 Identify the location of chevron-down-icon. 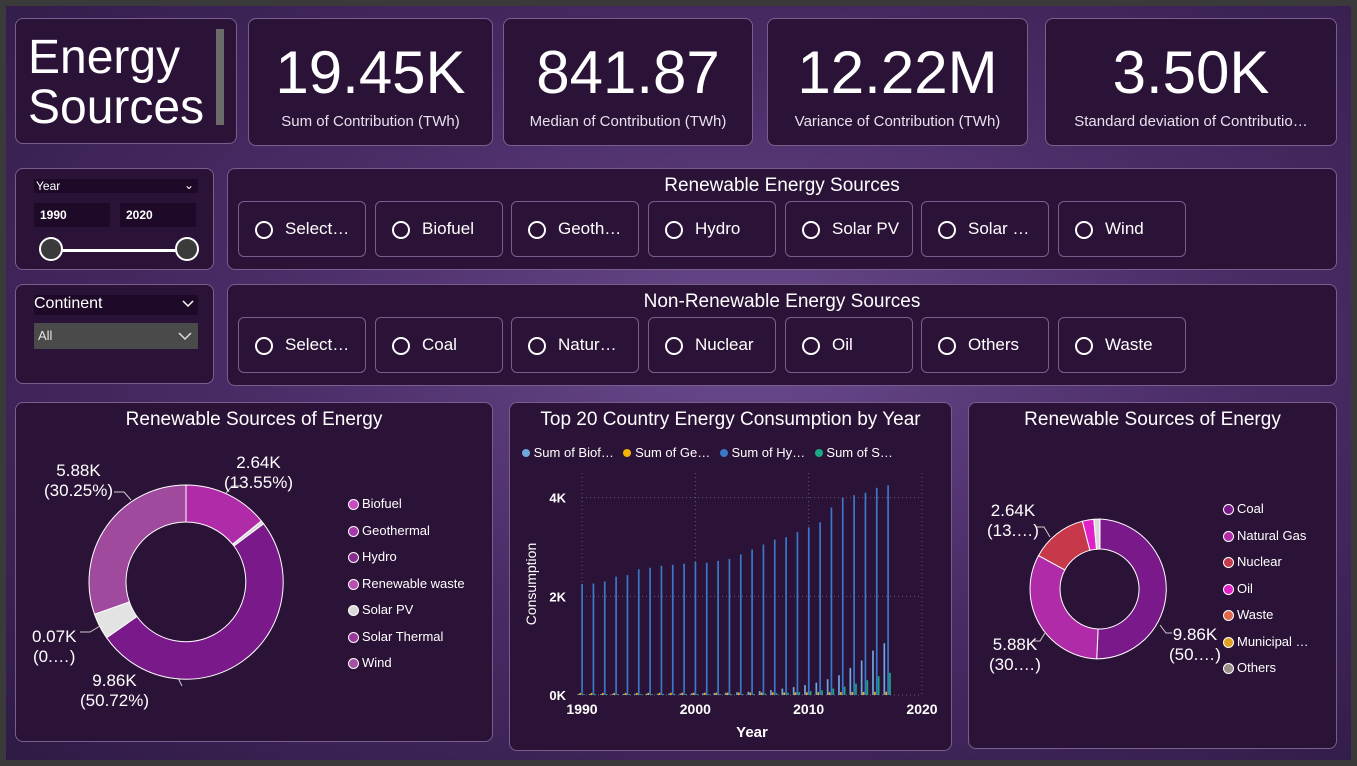
(185, 336).